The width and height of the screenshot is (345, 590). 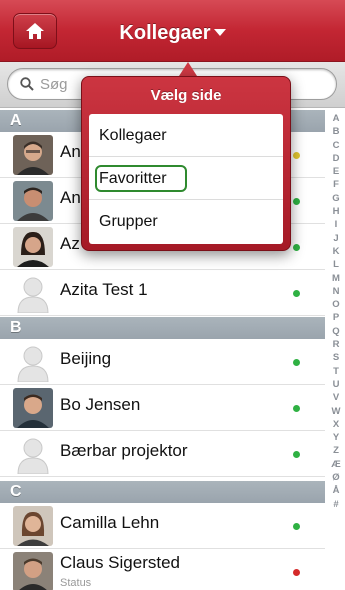 I want to click on index-letter: Ø, so click(x=335, y=477).